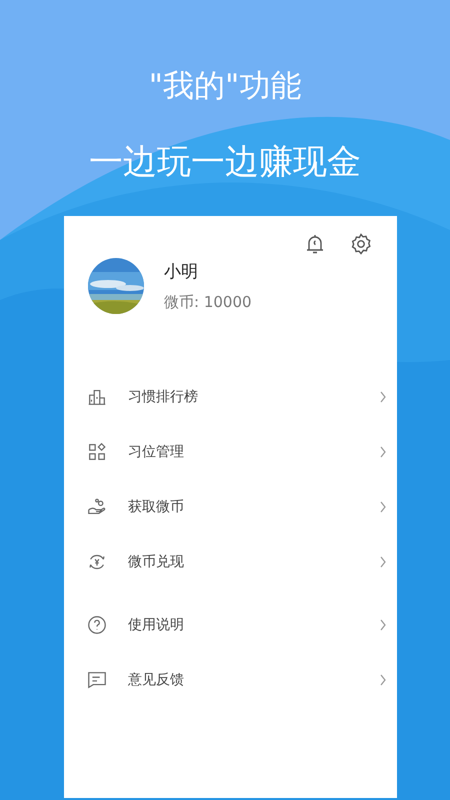  Describe the element at coordinates (230, 451) in the screenshot. I see `menu-item: 习位管理` at that location.